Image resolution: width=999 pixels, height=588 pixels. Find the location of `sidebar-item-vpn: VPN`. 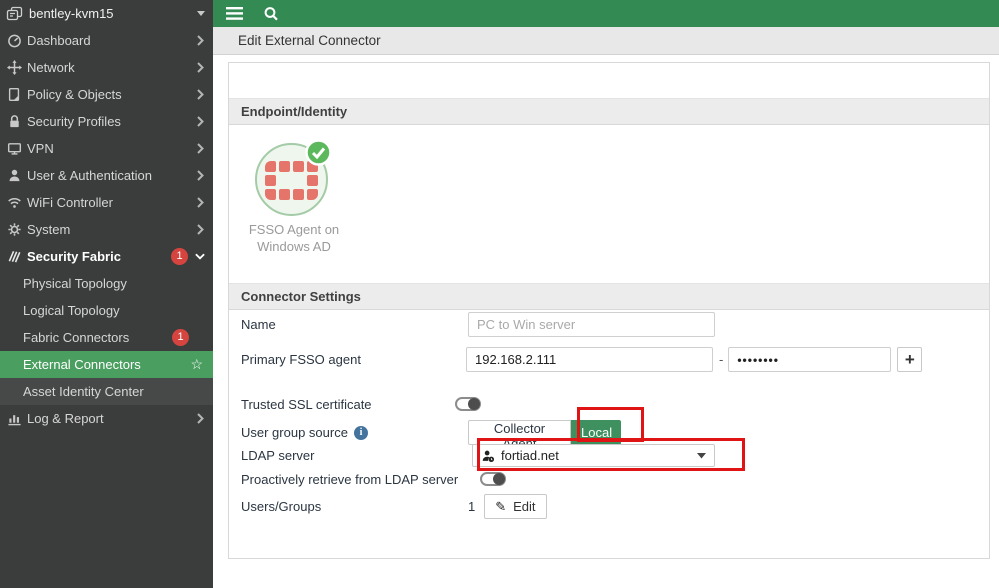

sidebar-item-vpn: VPN is located at coordinates (106, 148).